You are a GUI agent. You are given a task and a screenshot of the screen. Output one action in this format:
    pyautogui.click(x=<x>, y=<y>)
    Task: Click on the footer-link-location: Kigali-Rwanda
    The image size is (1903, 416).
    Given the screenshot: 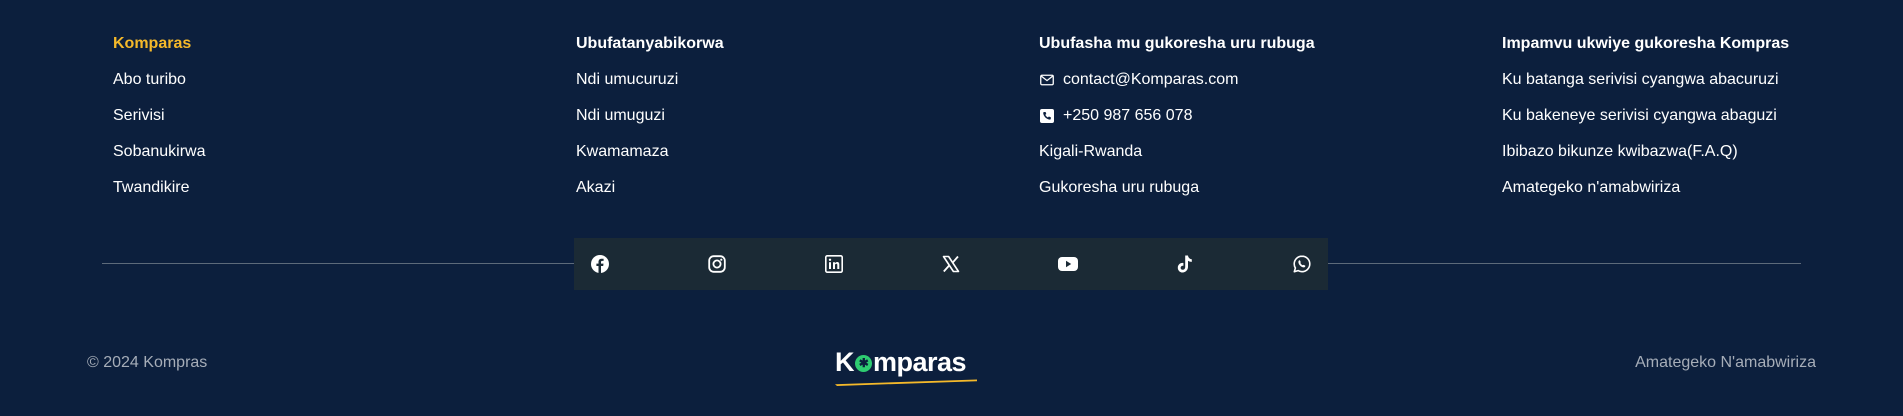 What is the action you would take?
    pyautogui.click(x=1270, y=152)
    